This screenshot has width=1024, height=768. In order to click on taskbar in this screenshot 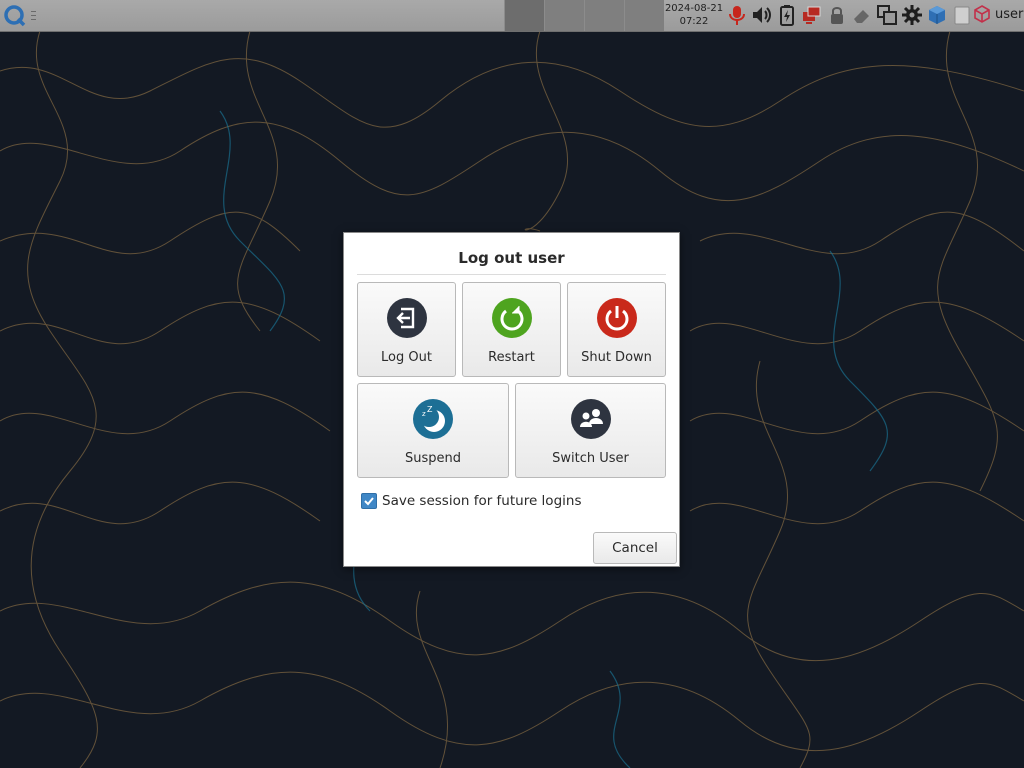, I will do `click(584, 15)`.